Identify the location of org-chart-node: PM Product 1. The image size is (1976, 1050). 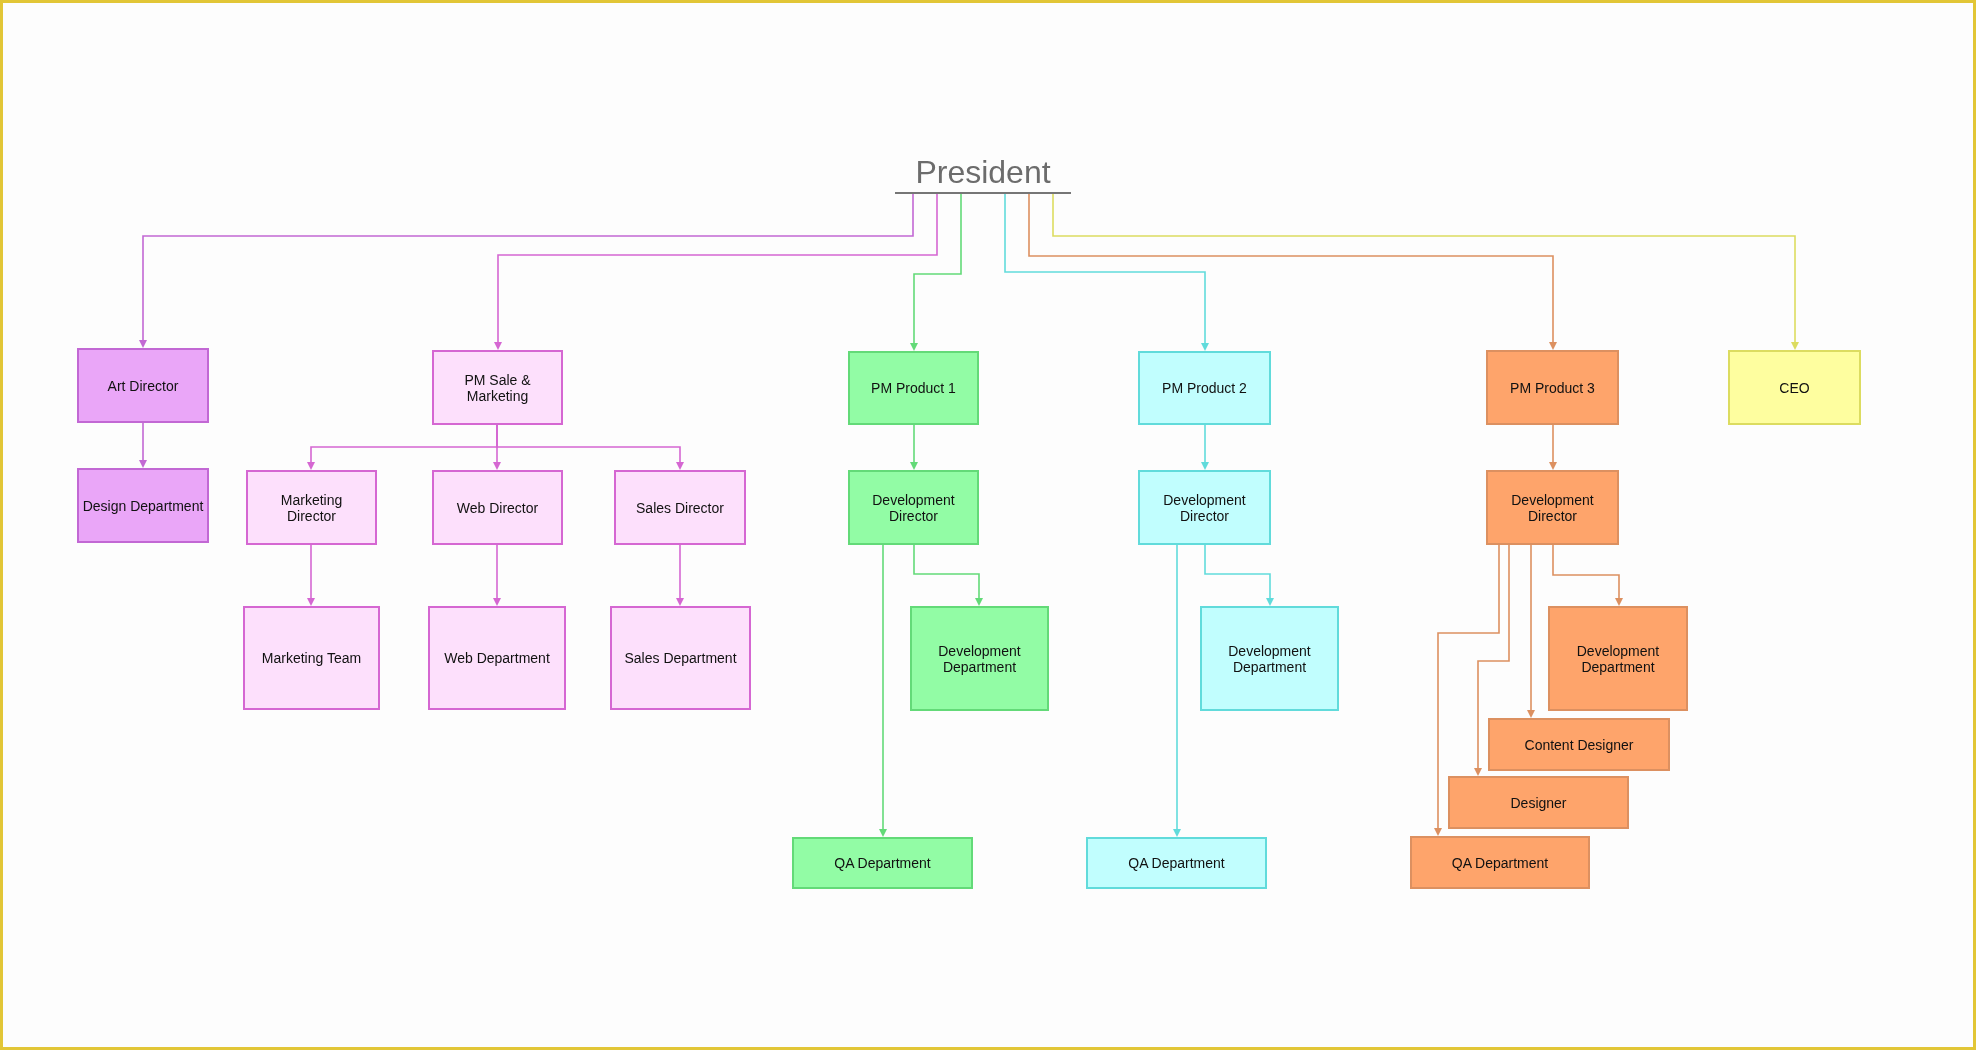
(913, 388).